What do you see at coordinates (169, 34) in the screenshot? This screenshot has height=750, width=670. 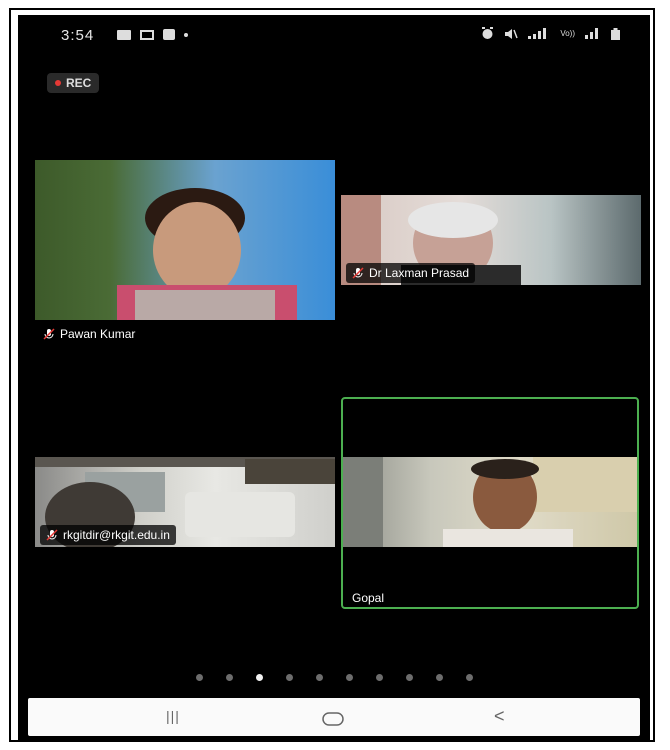 I see `camera-icon` at bounding box center [169, 34].